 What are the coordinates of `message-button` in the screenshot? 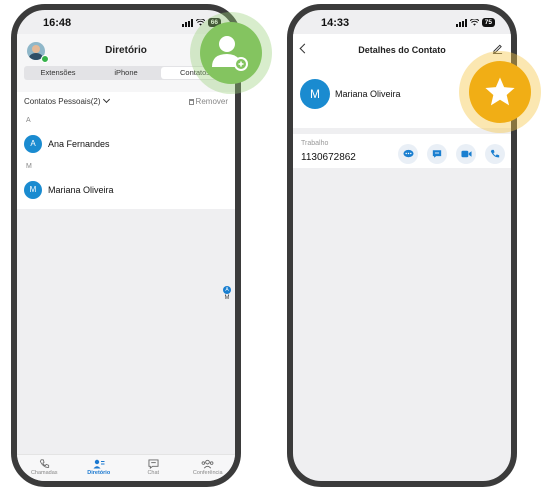 It's located at (437, 154).